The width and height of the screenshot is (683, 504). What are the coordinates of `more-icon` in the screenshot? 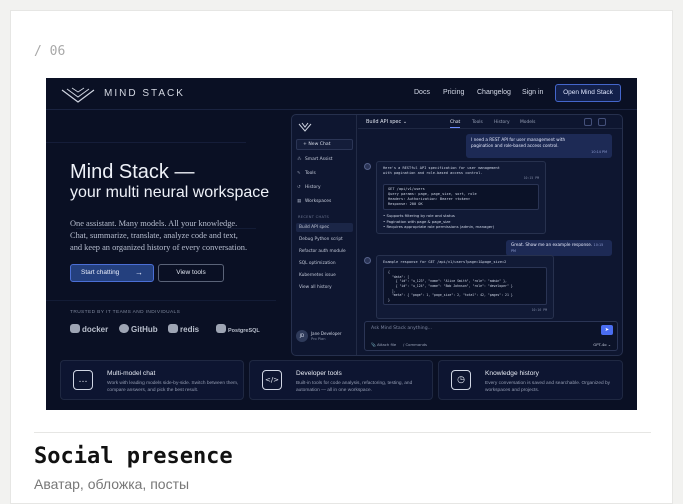 It's located at (614, 122).